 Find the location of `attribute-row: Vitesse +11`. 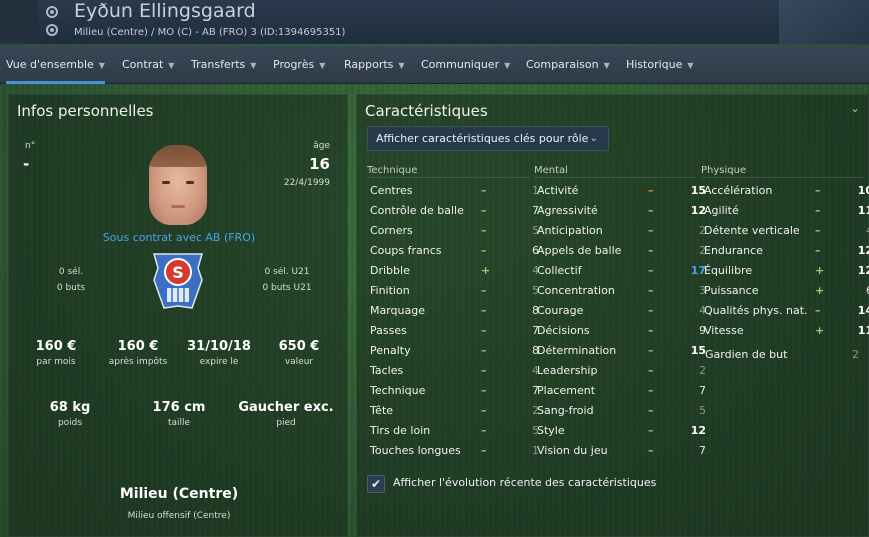

attribute-row: Vitesse +11 is located at coordinates (786, 331).